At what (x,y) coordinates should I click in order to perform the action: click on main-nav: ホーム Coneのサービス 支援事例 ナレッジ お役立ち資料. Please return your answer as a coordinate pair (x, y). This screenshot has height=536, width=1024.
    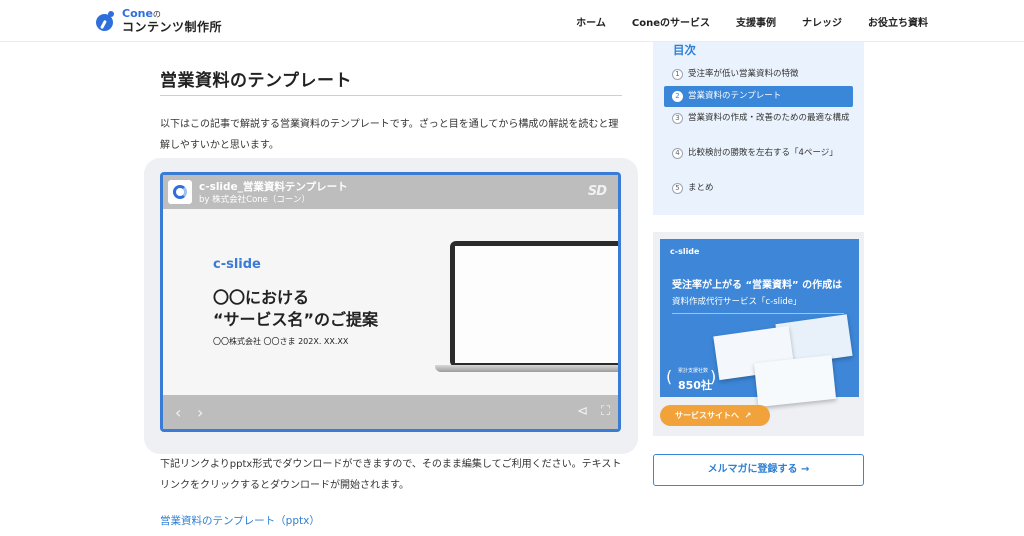
    Looking at the image, I should click on (752, 21).